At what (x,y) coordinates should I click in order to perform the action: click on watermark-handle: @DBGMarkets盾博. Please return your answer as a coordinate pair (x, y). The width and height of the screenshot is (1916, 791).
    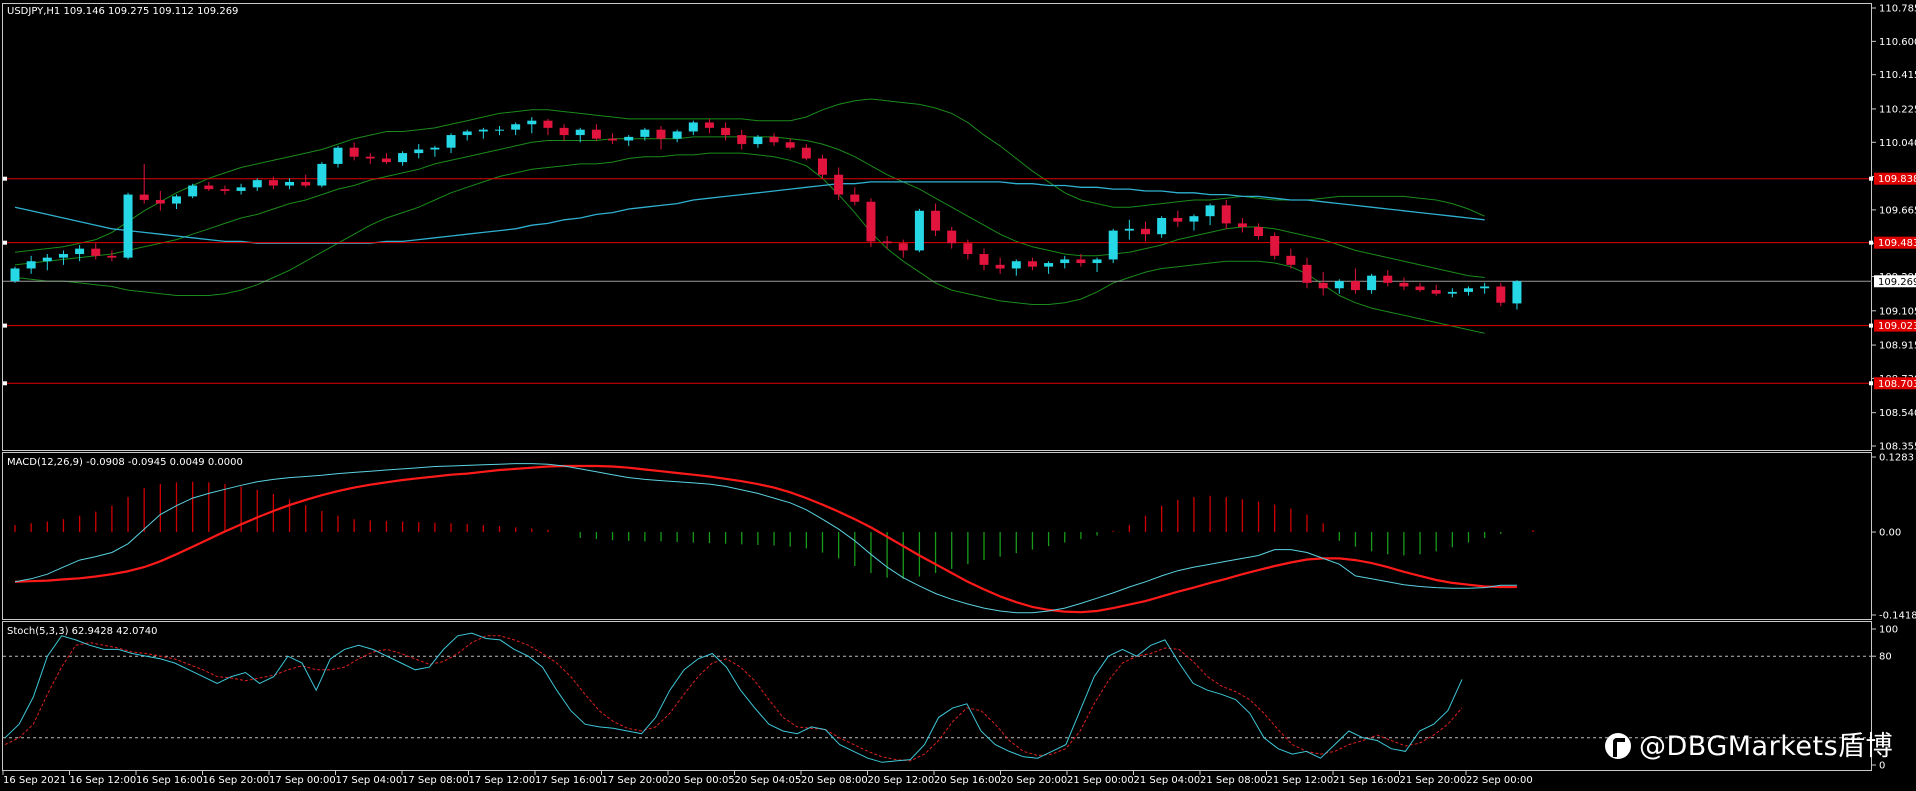
    Looking at the image, I should click on (1766, 746).